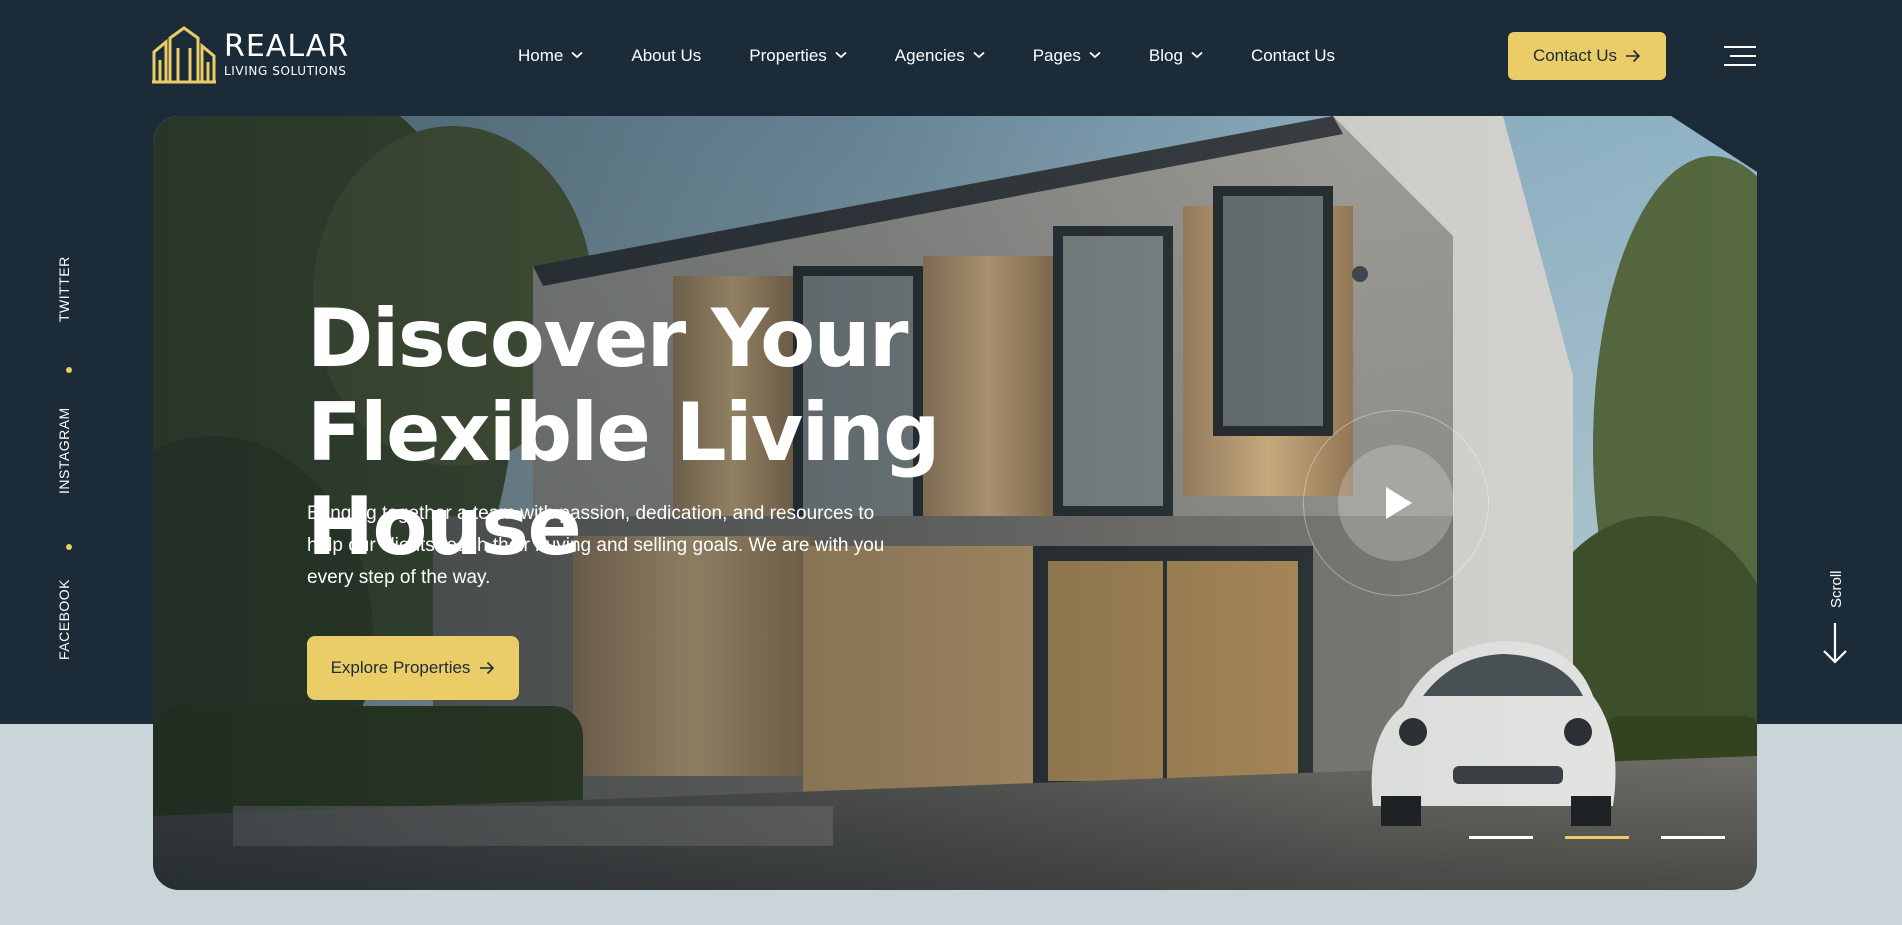 The width and height of the screenshot is (1902, 925). I want to click on logo: REALAR LIVING SOLUTIONS, so click(250, 55).